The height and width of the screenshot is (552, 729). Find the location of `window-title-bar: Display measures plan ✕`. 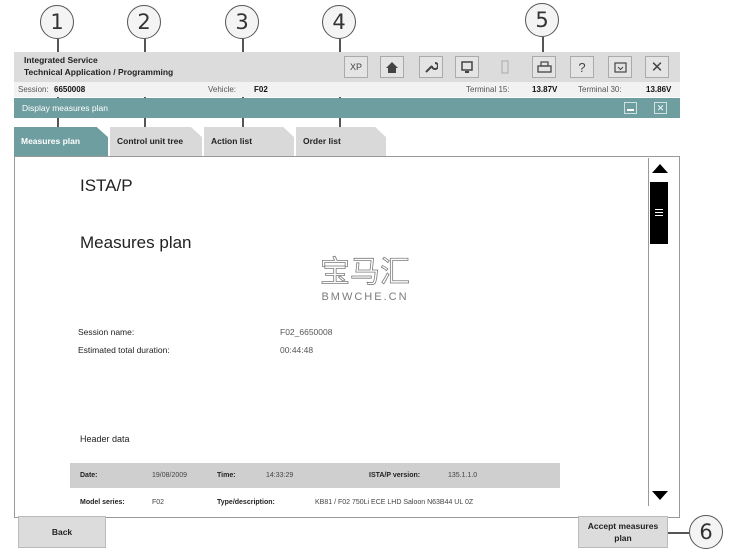

window-title-bar: Display measures plan ✕ is located at coordinates (347, 108).